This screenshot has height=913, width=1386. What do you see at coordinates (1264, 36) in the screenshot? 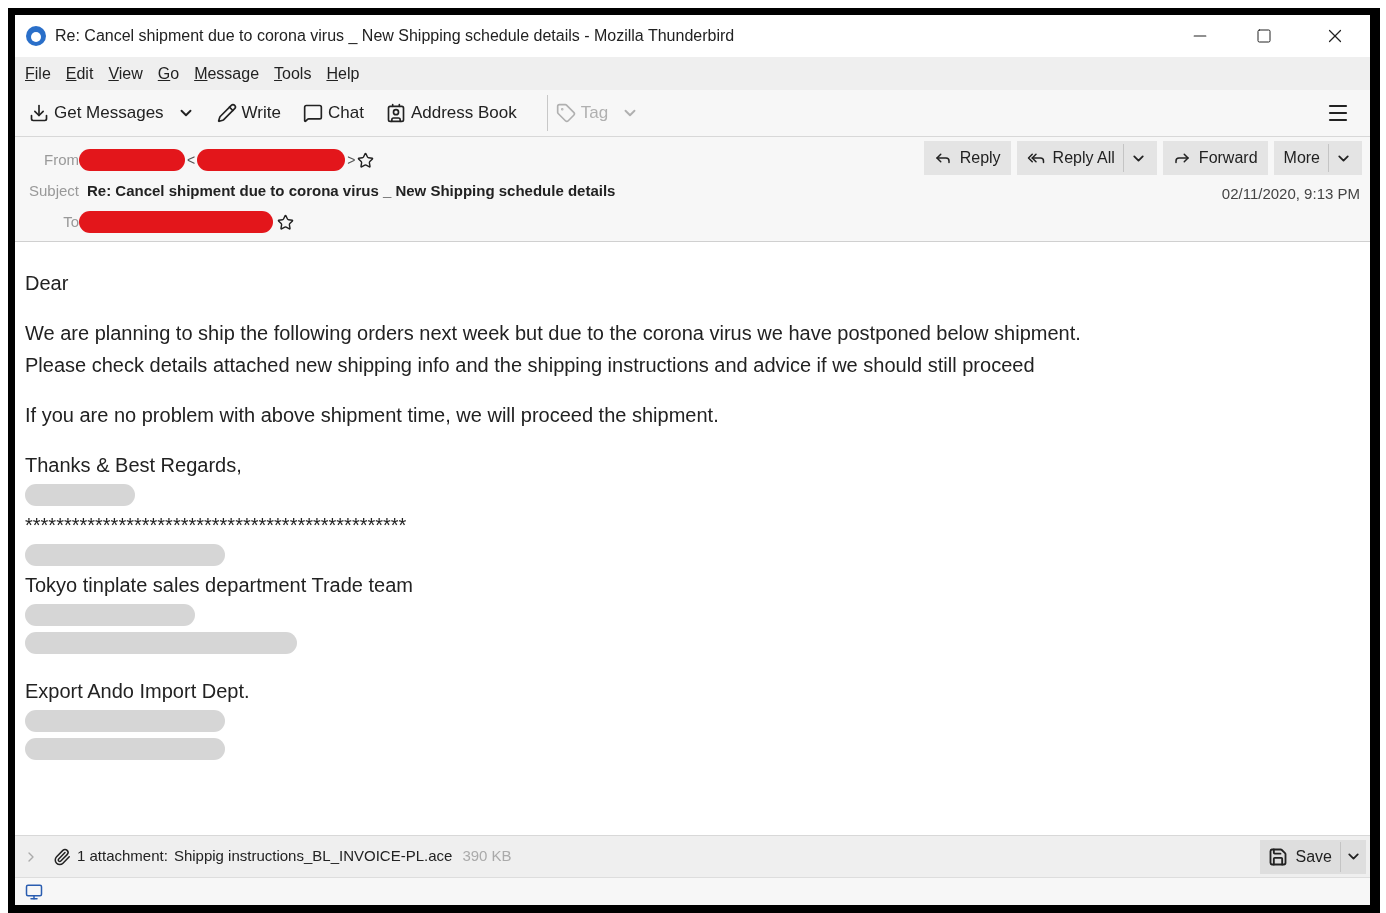
I see `maximize-icon` at bounding box center [1264, 36].